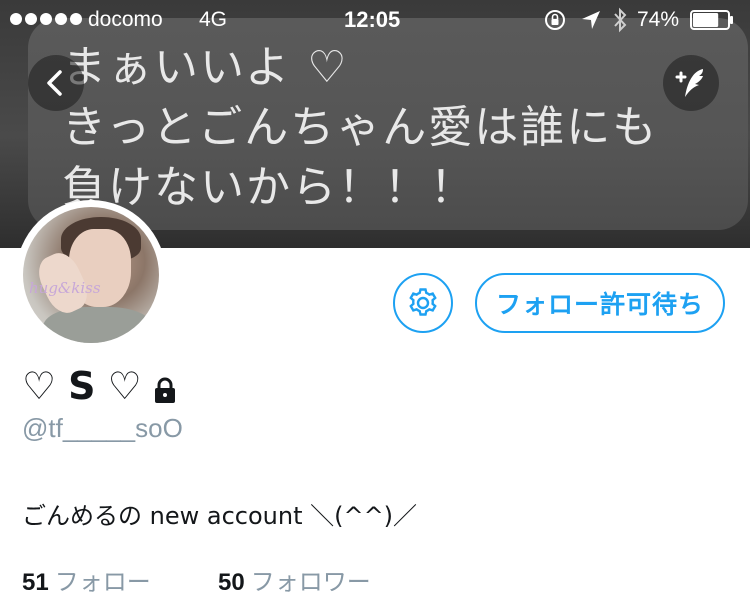  I want to click on followers-count: 50, so click(231, 582).